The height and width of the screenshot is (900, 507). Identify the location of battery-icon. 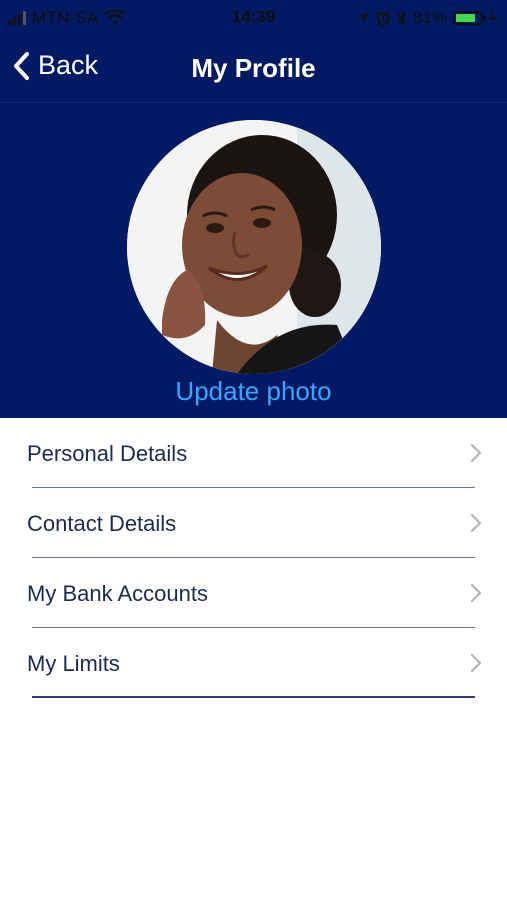
(469, 18).